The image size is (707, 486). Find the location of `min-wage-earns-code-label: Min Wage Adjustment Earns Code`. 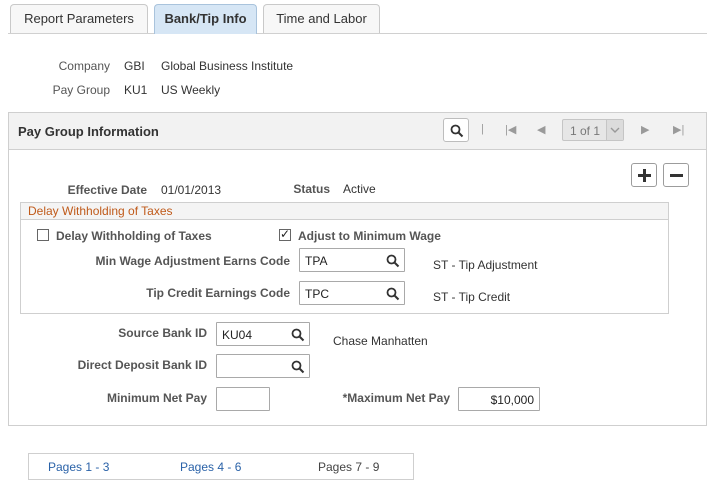

min-wage-earns-code-label: Min Wage Adjustment Earns Code is located at coordinates (192, 261).